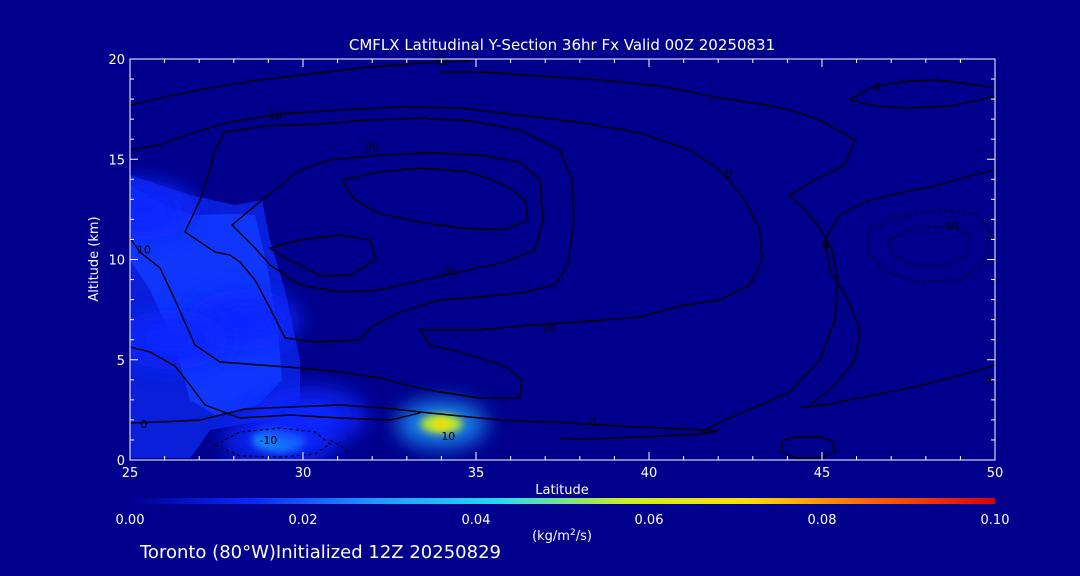 This screenshot has height=576, width=1080. Describe the element at coordinates (562, 536) in the screenshot. I see `colorbar-units-label: (kg/m2/s)` at that location.